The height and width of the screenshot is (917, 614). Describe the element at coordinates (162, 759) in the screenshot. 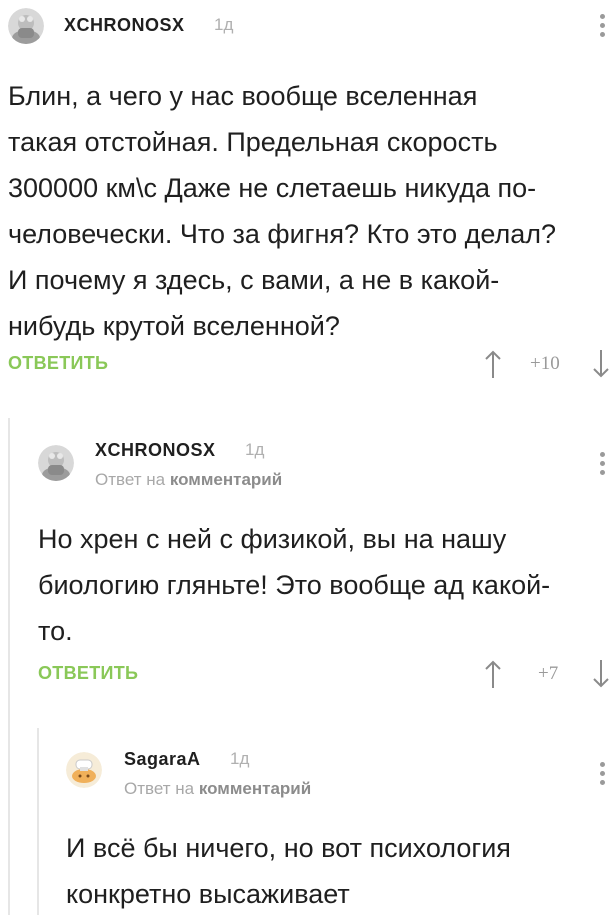

I see `username: SagaraA` at that location.